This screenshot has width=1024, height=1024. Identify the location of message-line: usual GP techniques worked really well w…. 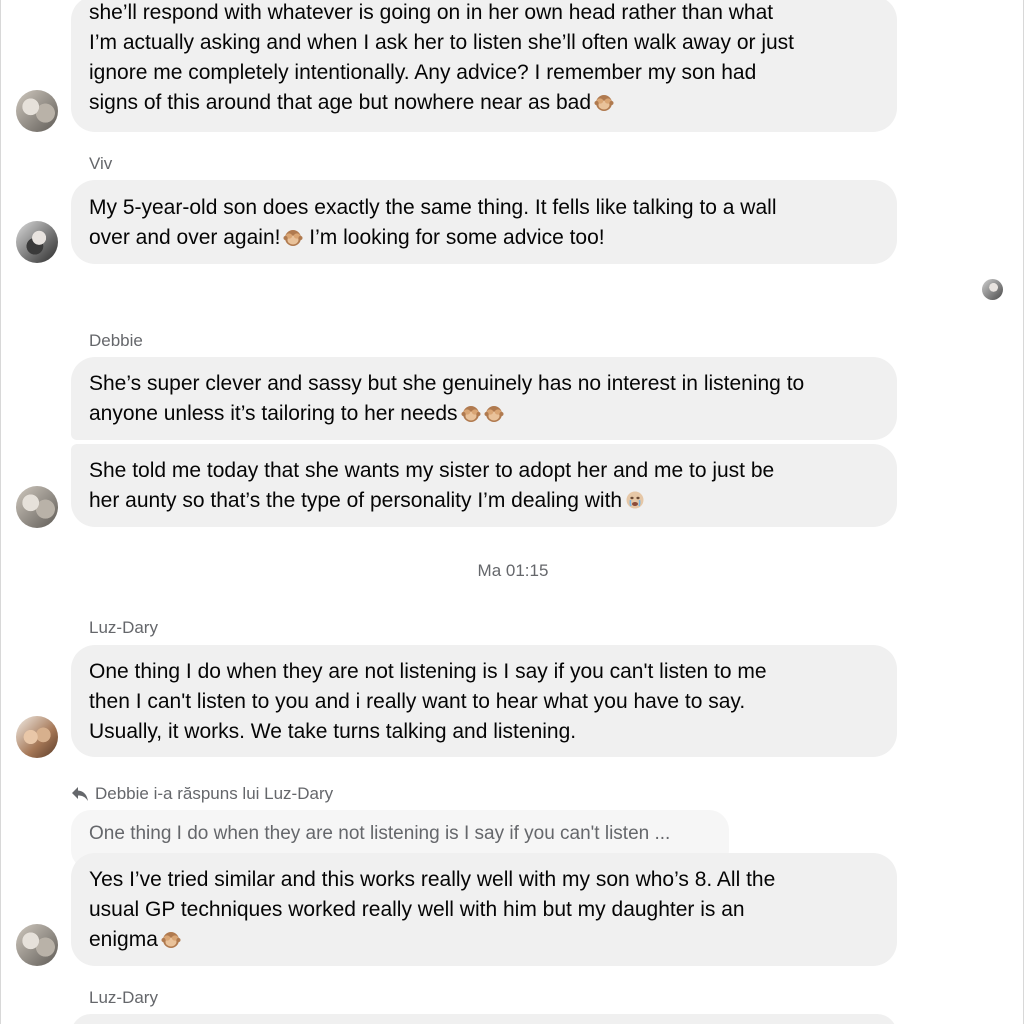
(417, 909).